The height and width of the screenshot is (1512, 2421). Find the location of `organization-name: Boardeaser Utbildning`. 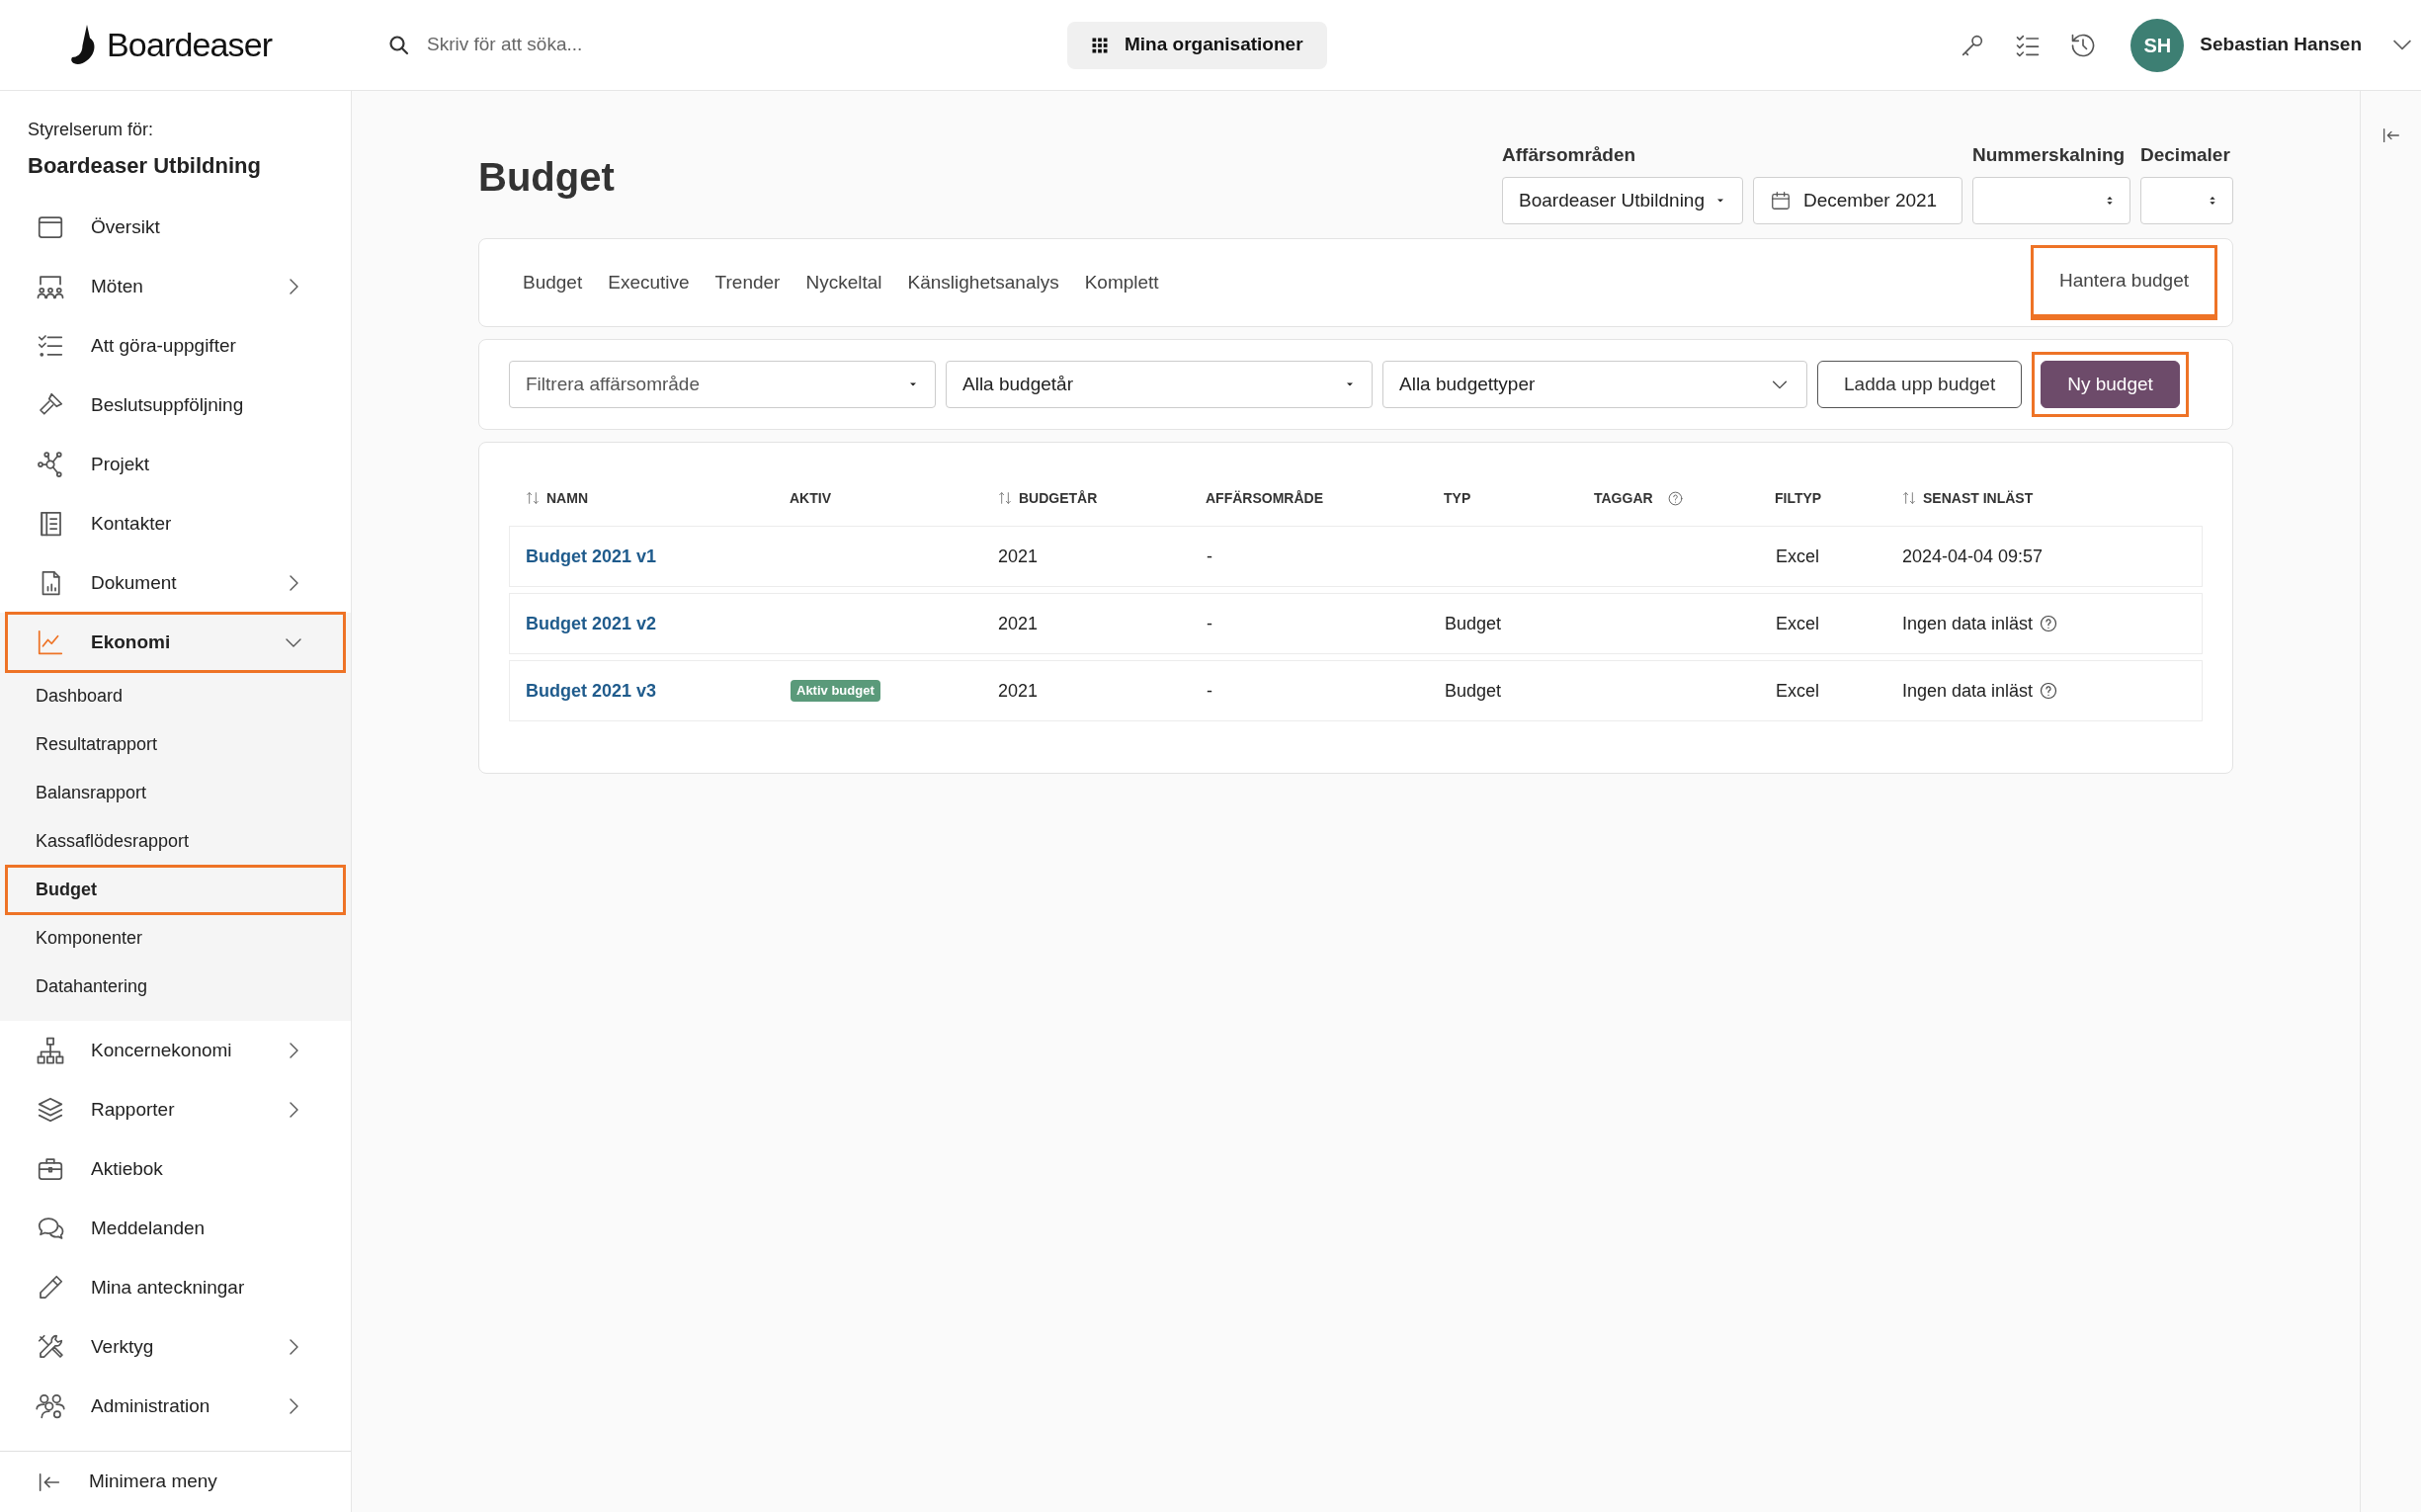

organization-name: Boardeaser Utbildning is located at coordinates (145, 166).